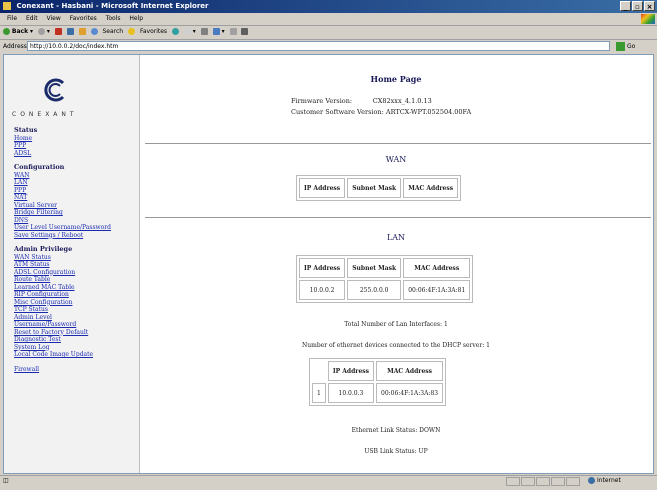 This screenshot has height=490, width=657. I want to click on nav-diagnostic-test: Diagnostic Test, so click(76, 340).